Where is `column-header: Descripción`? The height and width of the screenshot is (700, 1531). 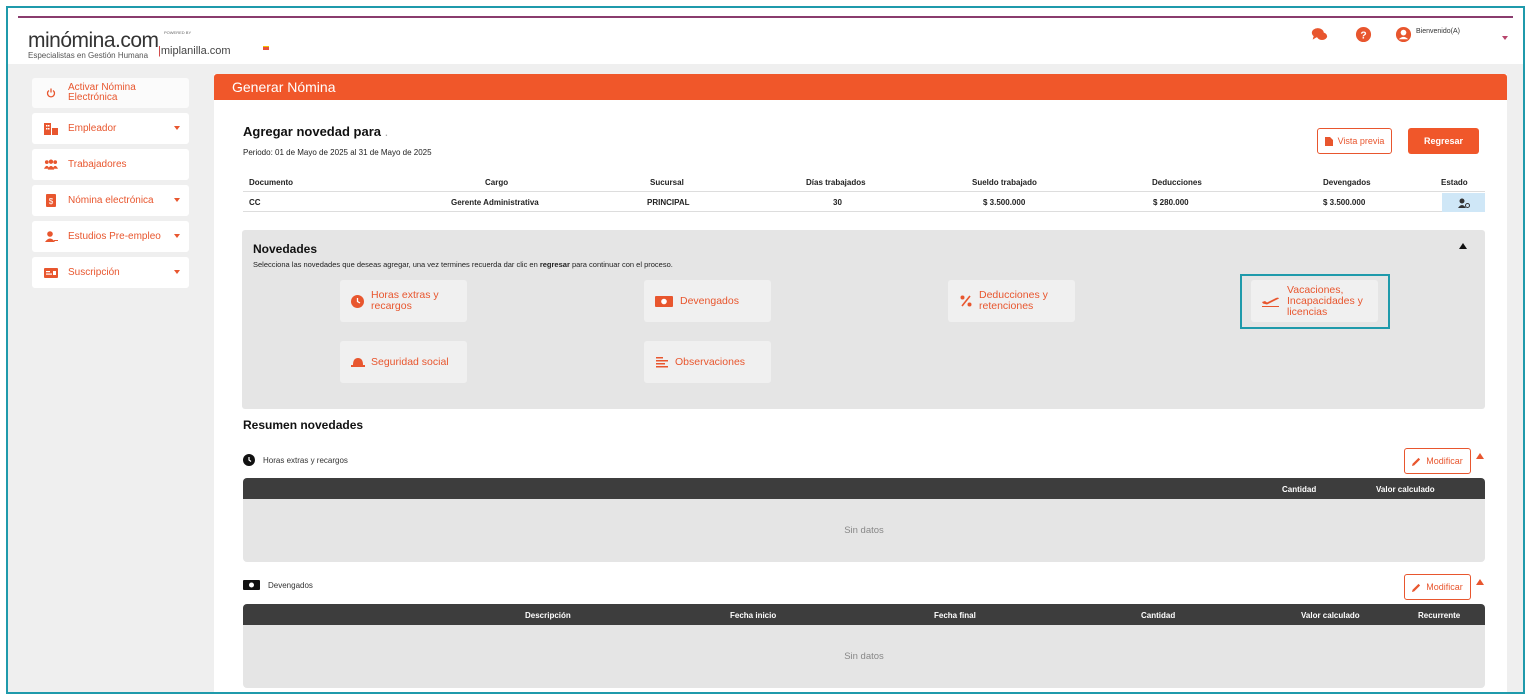
column-header: Descripción is located at coordinates (548, 615).